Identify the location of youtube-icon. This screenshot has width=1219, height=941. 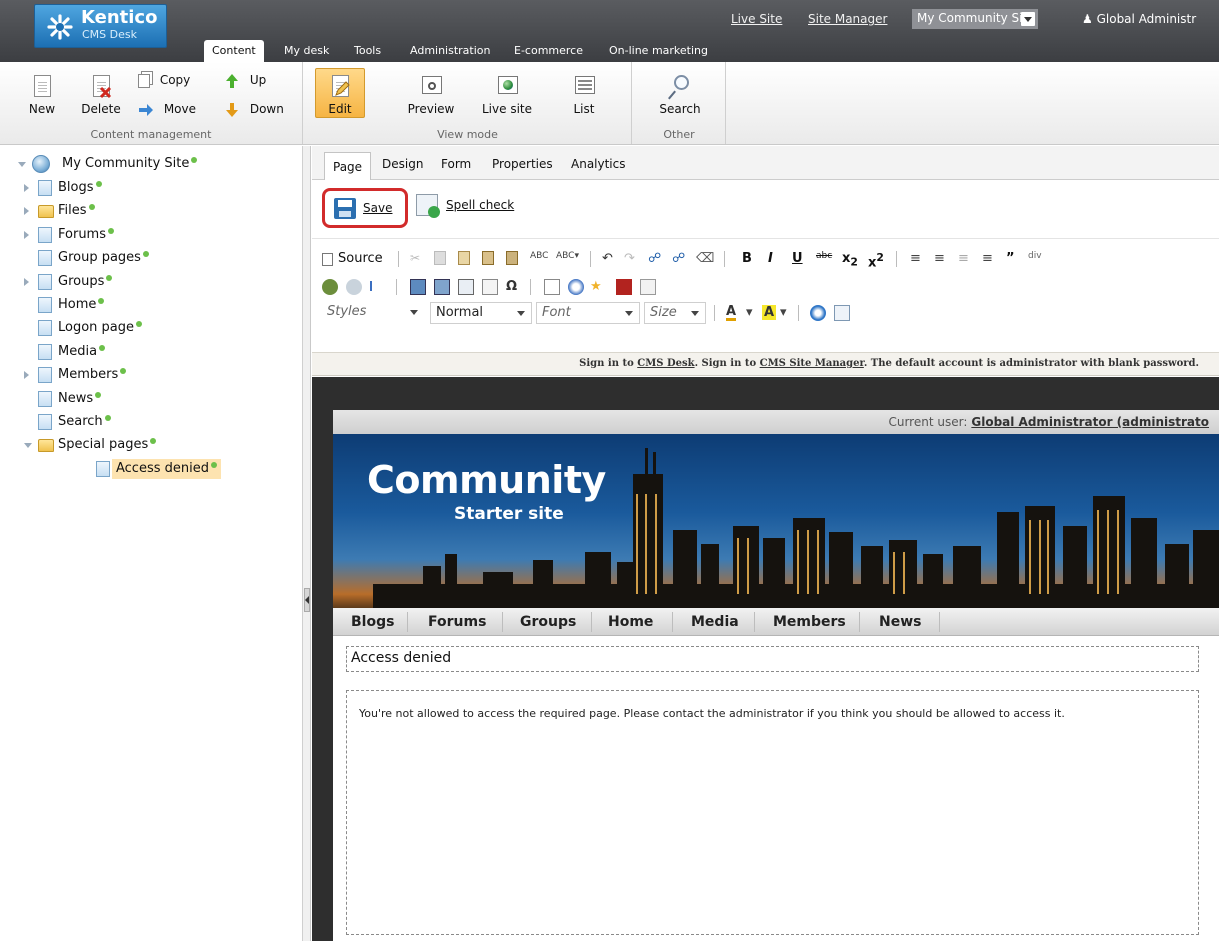
(624, 287).